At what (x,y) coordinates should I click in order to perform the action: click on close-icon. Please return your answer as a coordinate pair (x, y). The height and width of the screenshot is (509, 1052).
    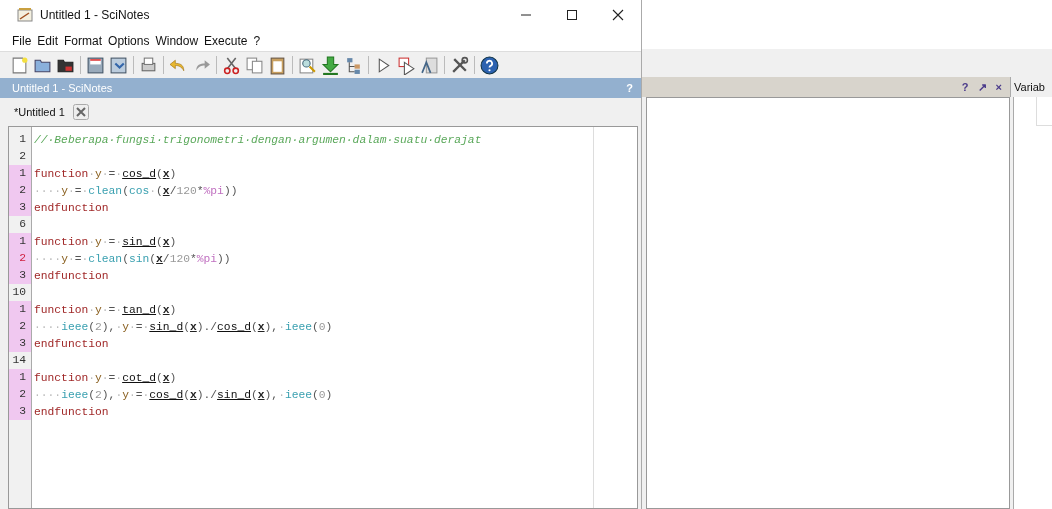
    Looking at the image, I should click on (618, 15).